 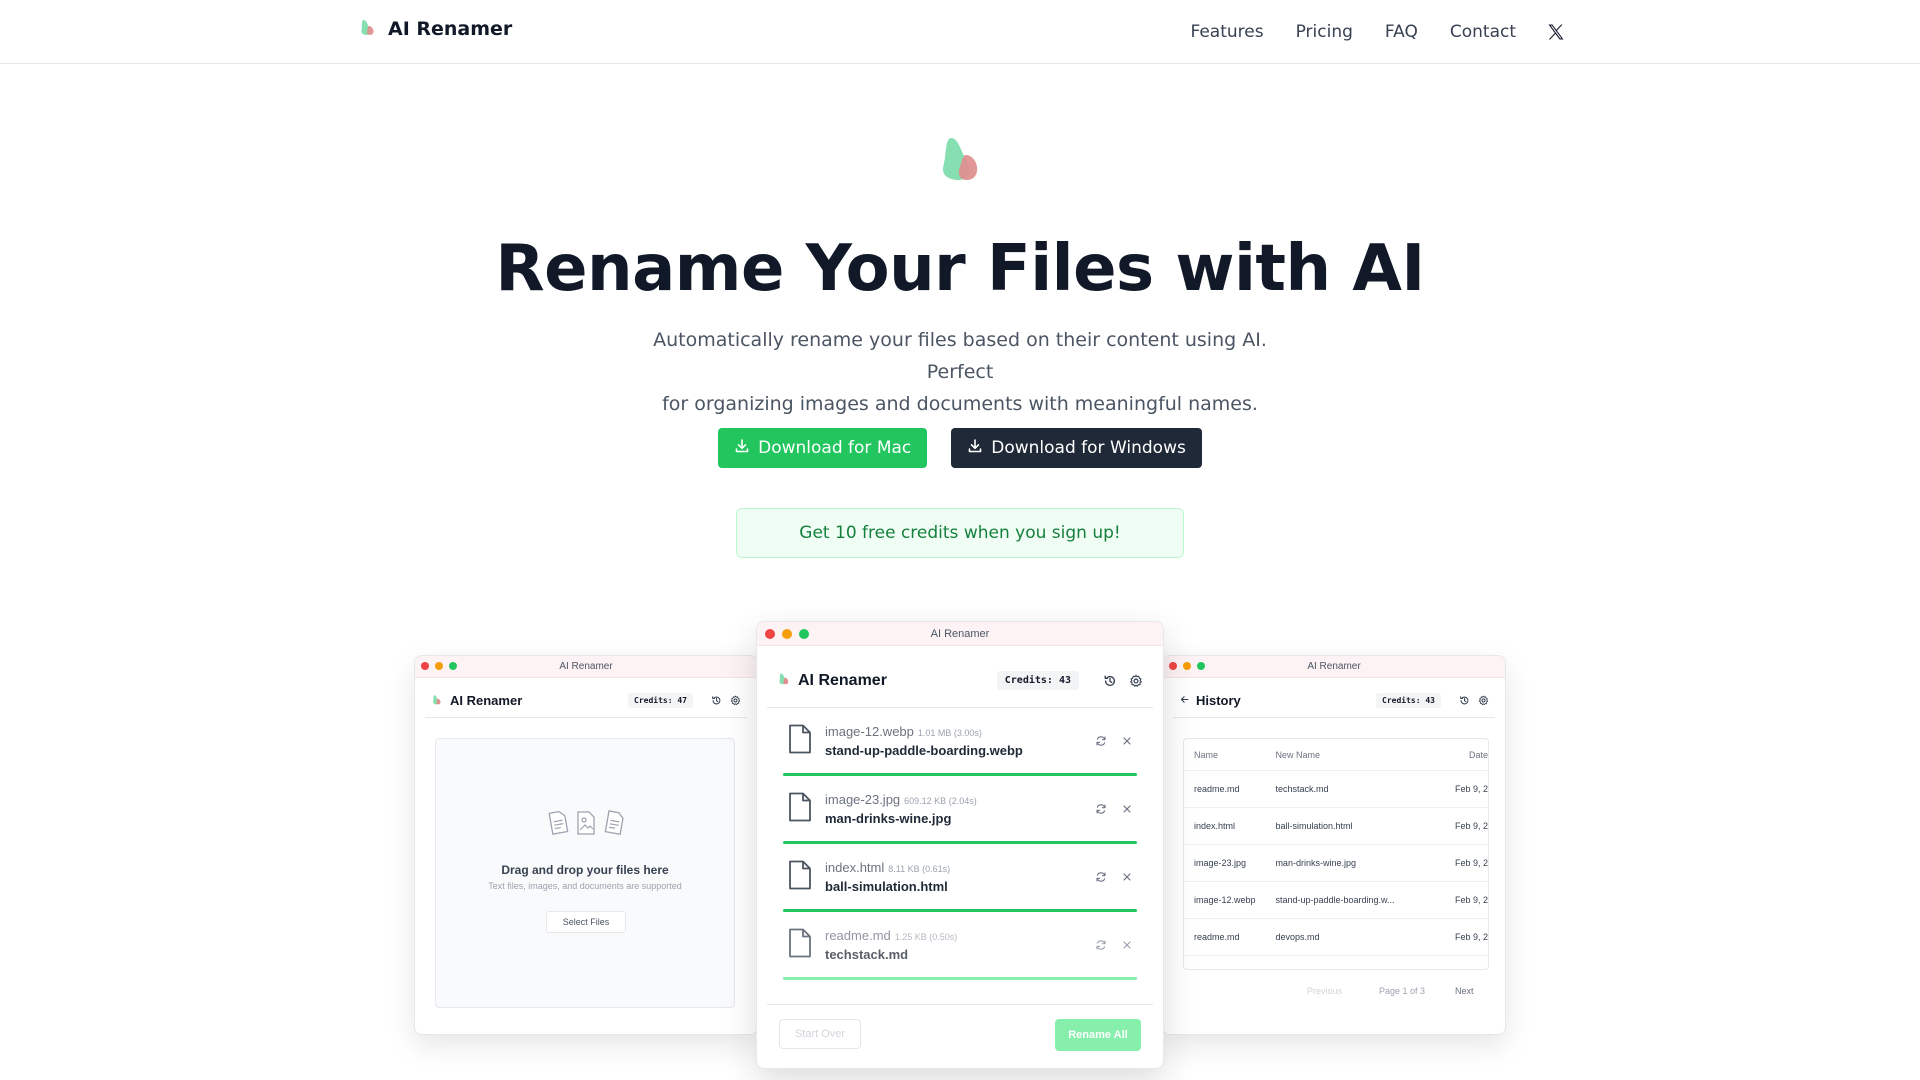 What do you see at coordinates (1464, 991) in the screenshot?
I see `pagination-next: Next` at bounding box center [1464, 991].